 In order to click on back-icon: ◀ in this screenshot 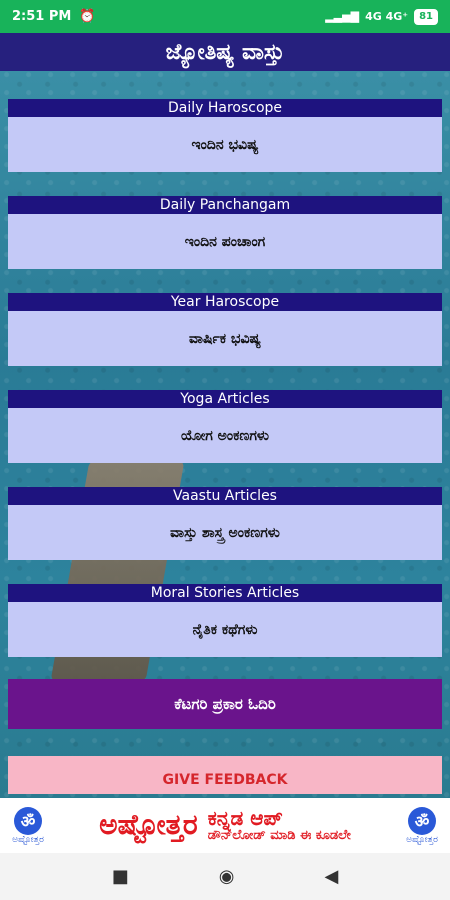, I will do `click(331, 876)`.